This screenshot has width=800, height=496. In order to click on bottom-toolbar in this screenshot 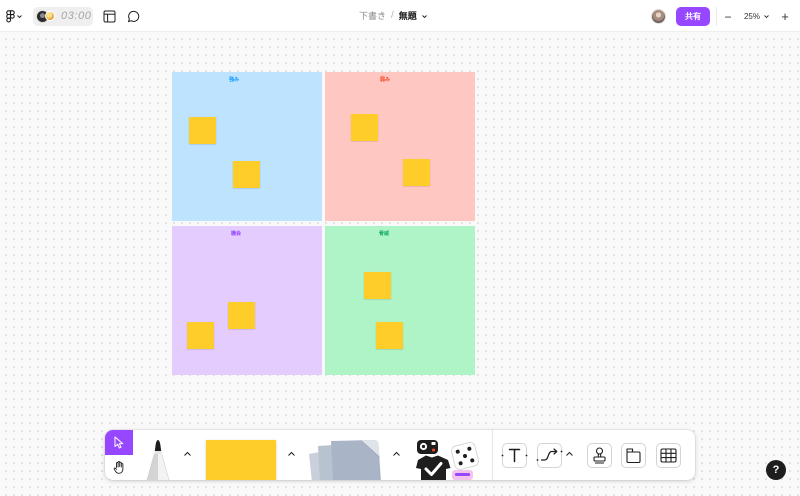, I will do `click(400, 455)`.